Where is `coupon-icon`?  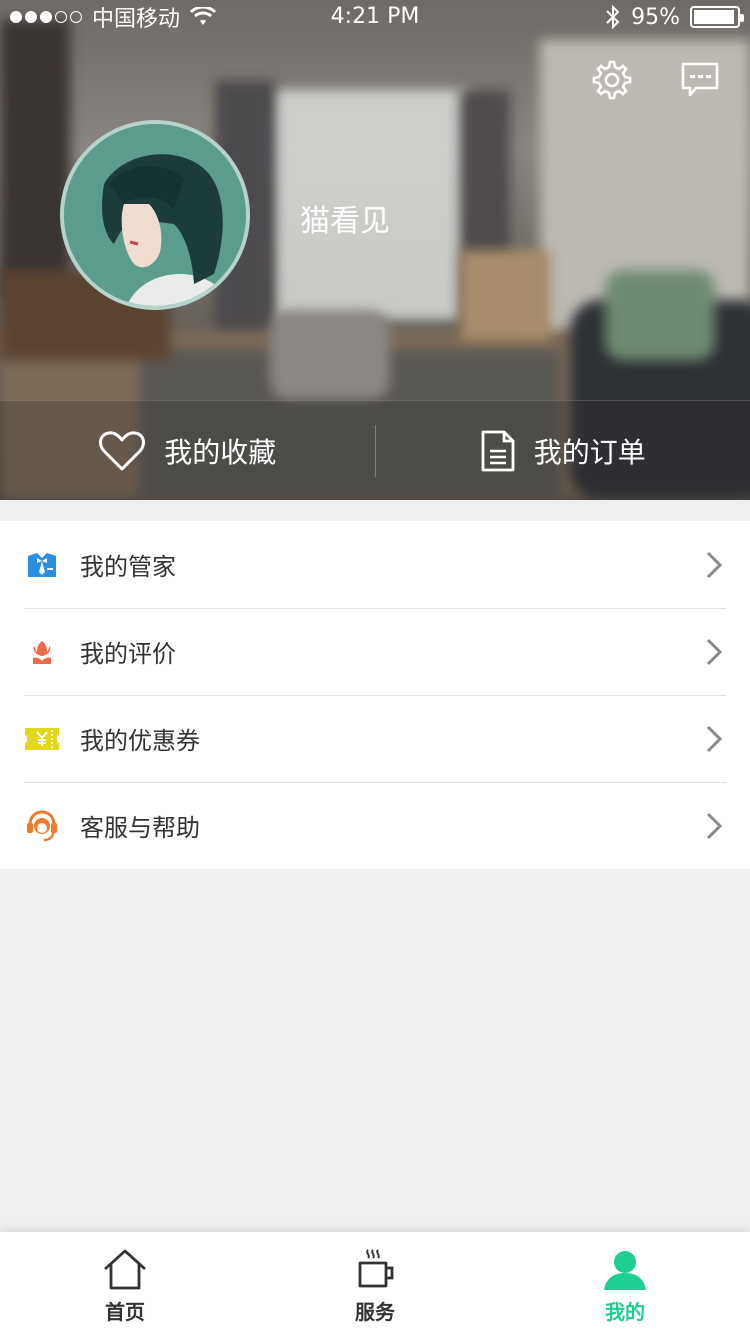 coupon-icon is located at coordinates (42, 739).